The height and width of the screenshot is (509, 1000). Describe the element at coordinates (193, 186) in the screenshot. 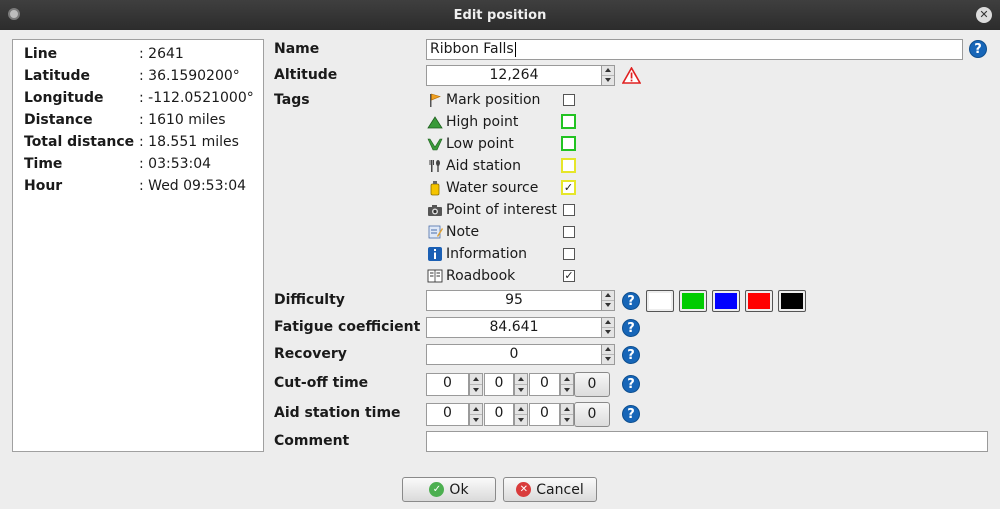

I see `info-value: : Wed 09:53:04` at that location.